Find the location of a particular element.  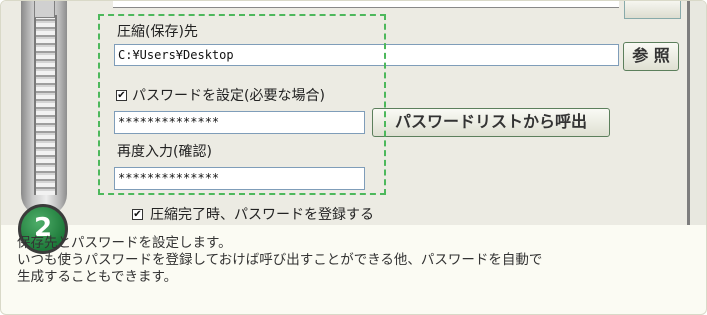

previous-button-stub is located at coordinates (652, 10).